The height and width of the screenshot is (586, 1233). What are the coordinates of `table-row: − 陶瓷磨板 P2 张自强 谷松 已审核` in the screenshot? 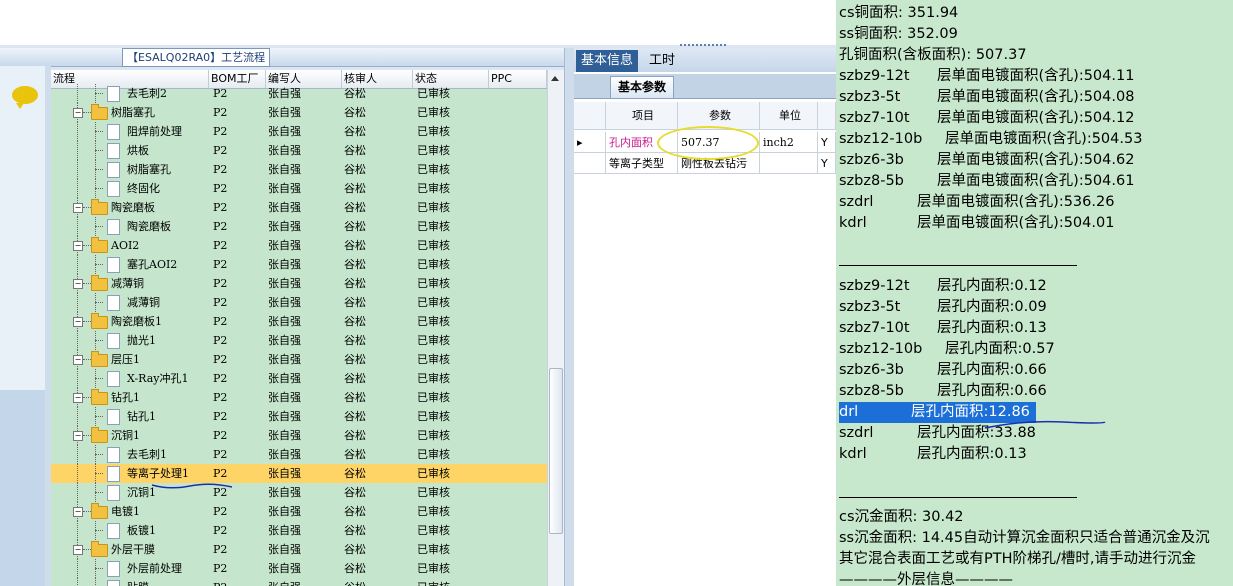 It's located at (299, 207).